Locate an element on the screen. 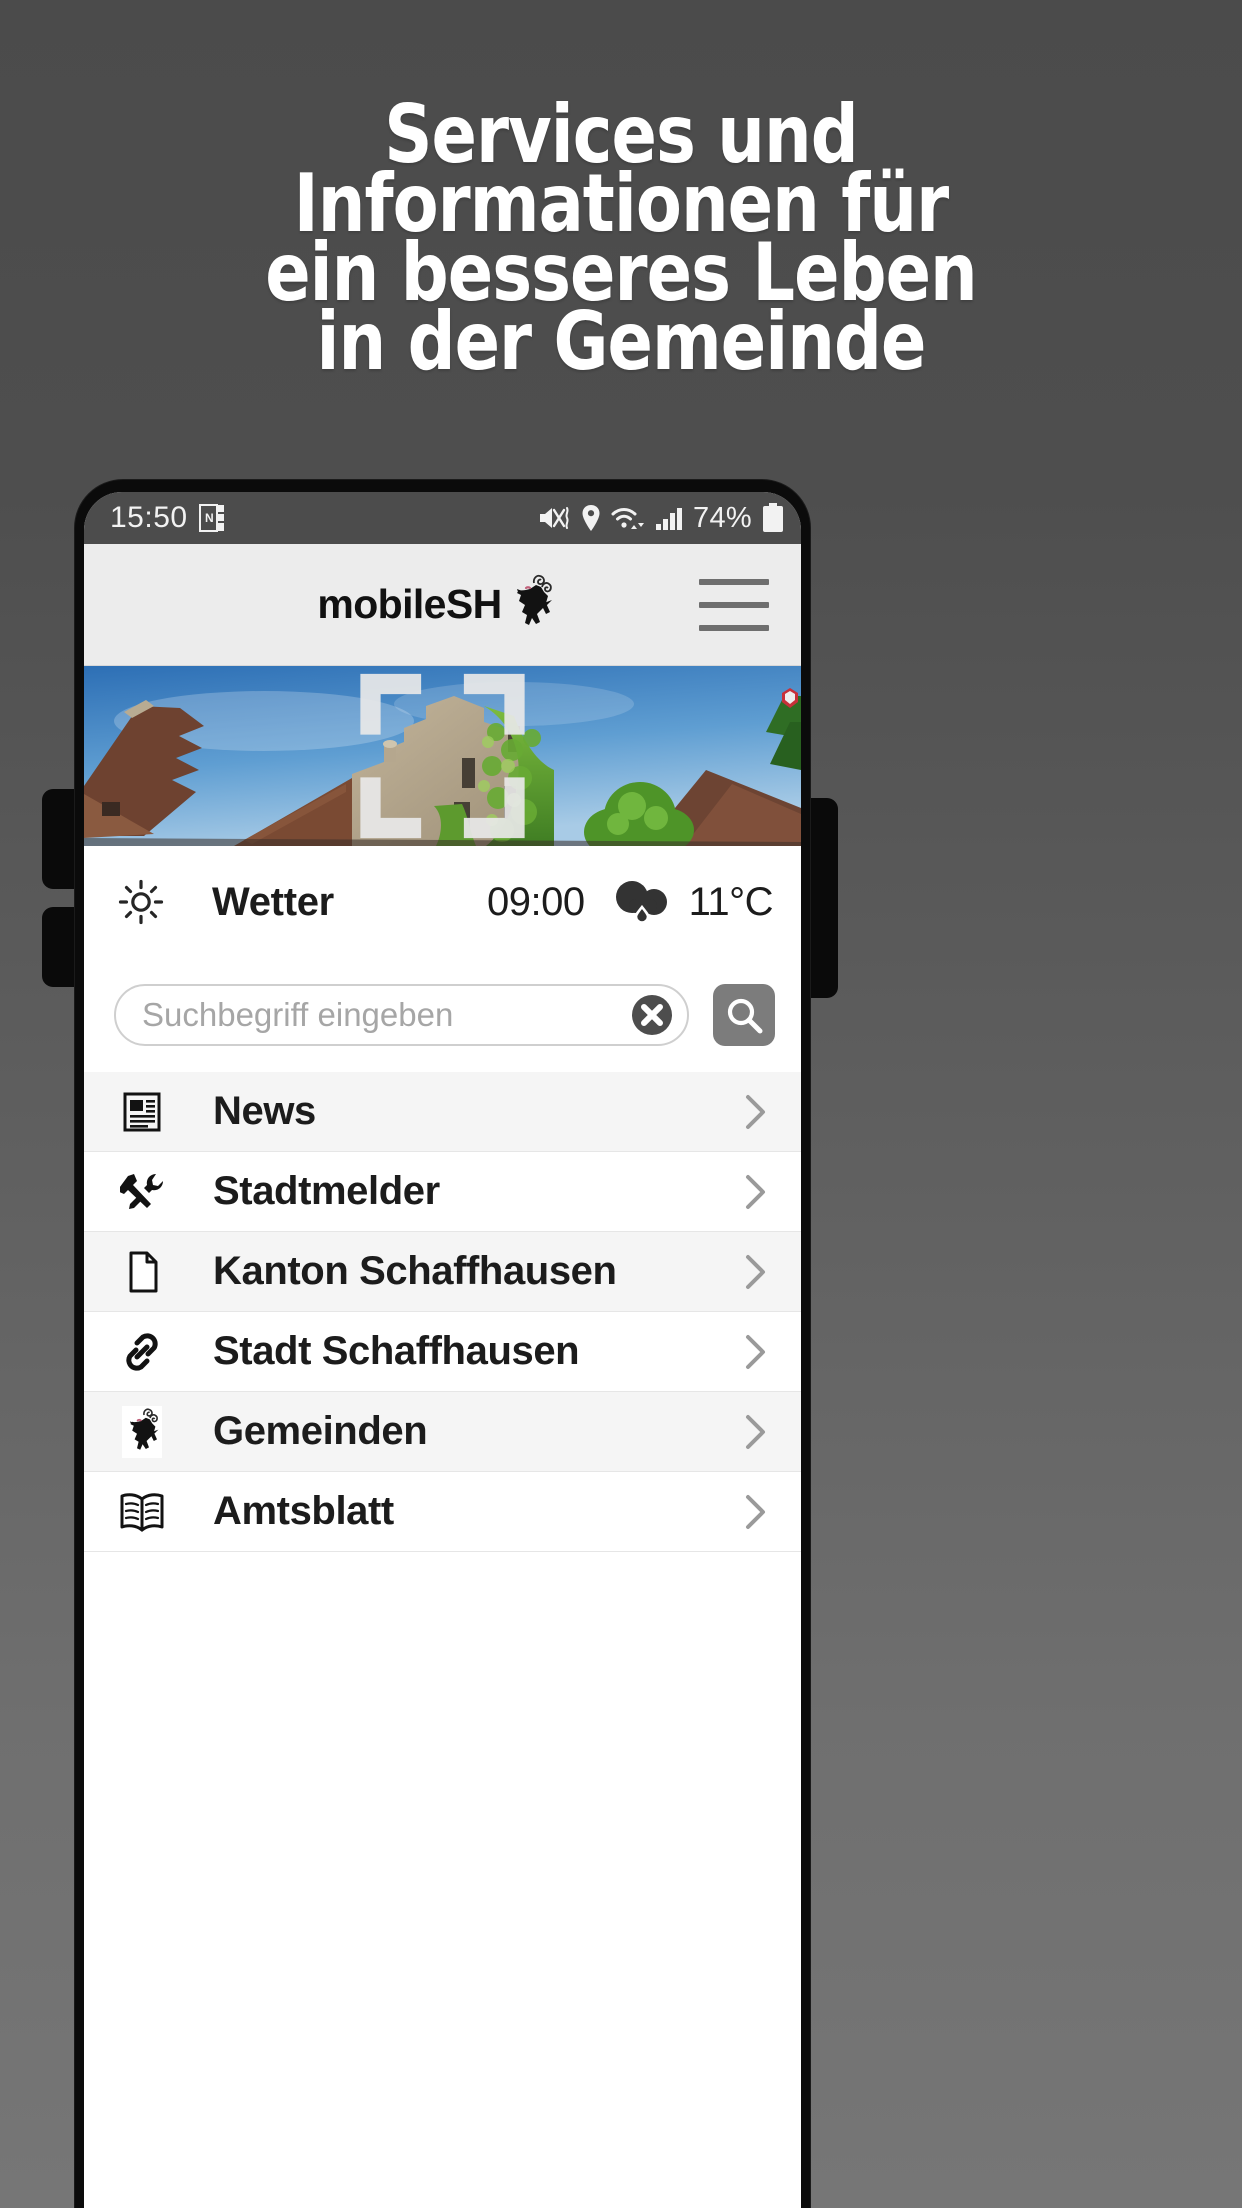 The height and width of the screenshot is (2208, 1242). coat-of-arms-icon is located at coordinates (142, 1431).